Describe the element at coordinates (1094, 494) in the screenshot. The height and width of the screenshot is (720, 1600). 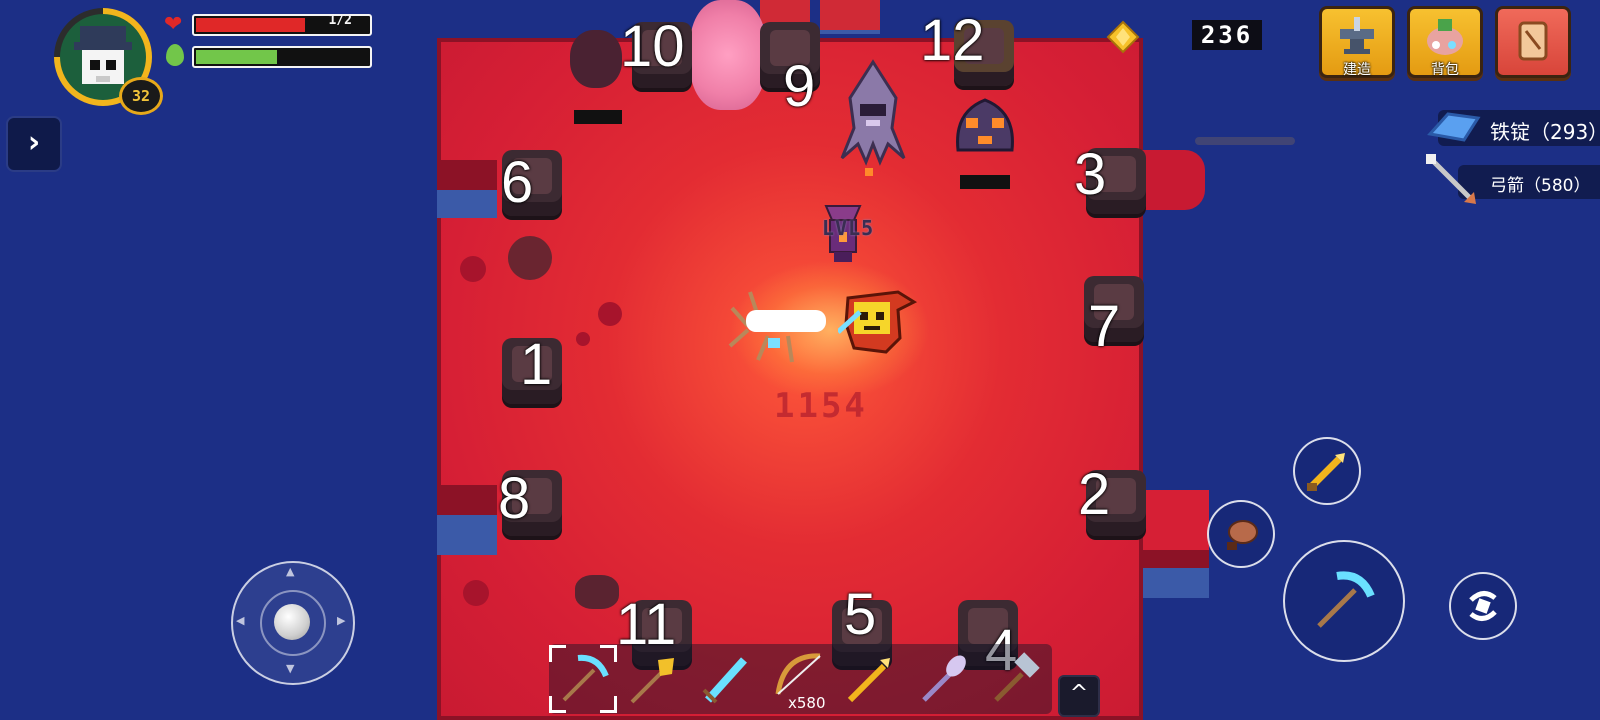
I see `pillar-label-2: 2` at that location.